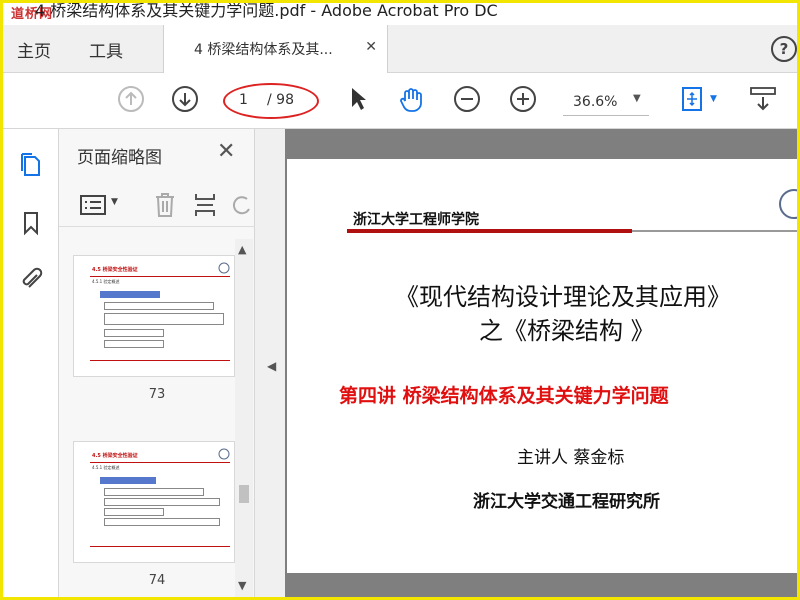 The height and width of the screenshot is (600, 800). Describe the element at coordinates (567, 331) in the screenshot. I see `document-title-line2: 之《桥梁结构 》` at that location.